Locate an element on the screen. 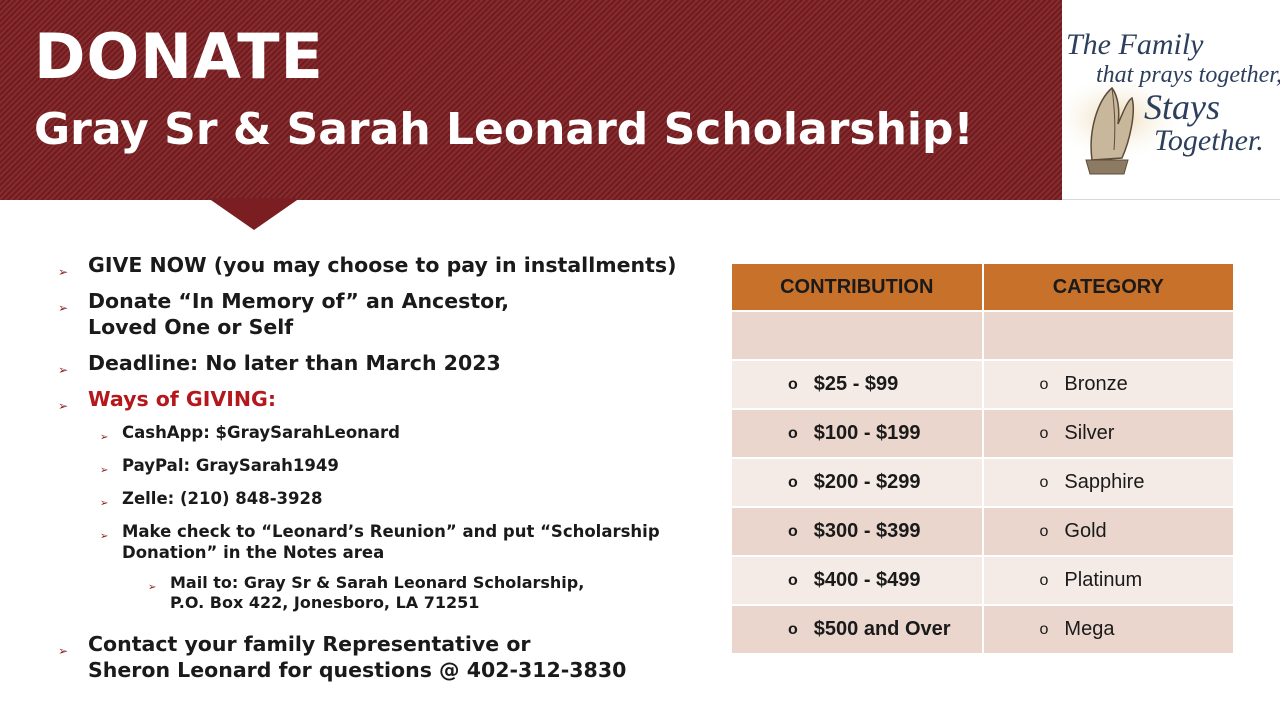 This screenshot has height=720, width=1280. contribution-cell: o $200 - $299 is located at coordinates (857, 482).